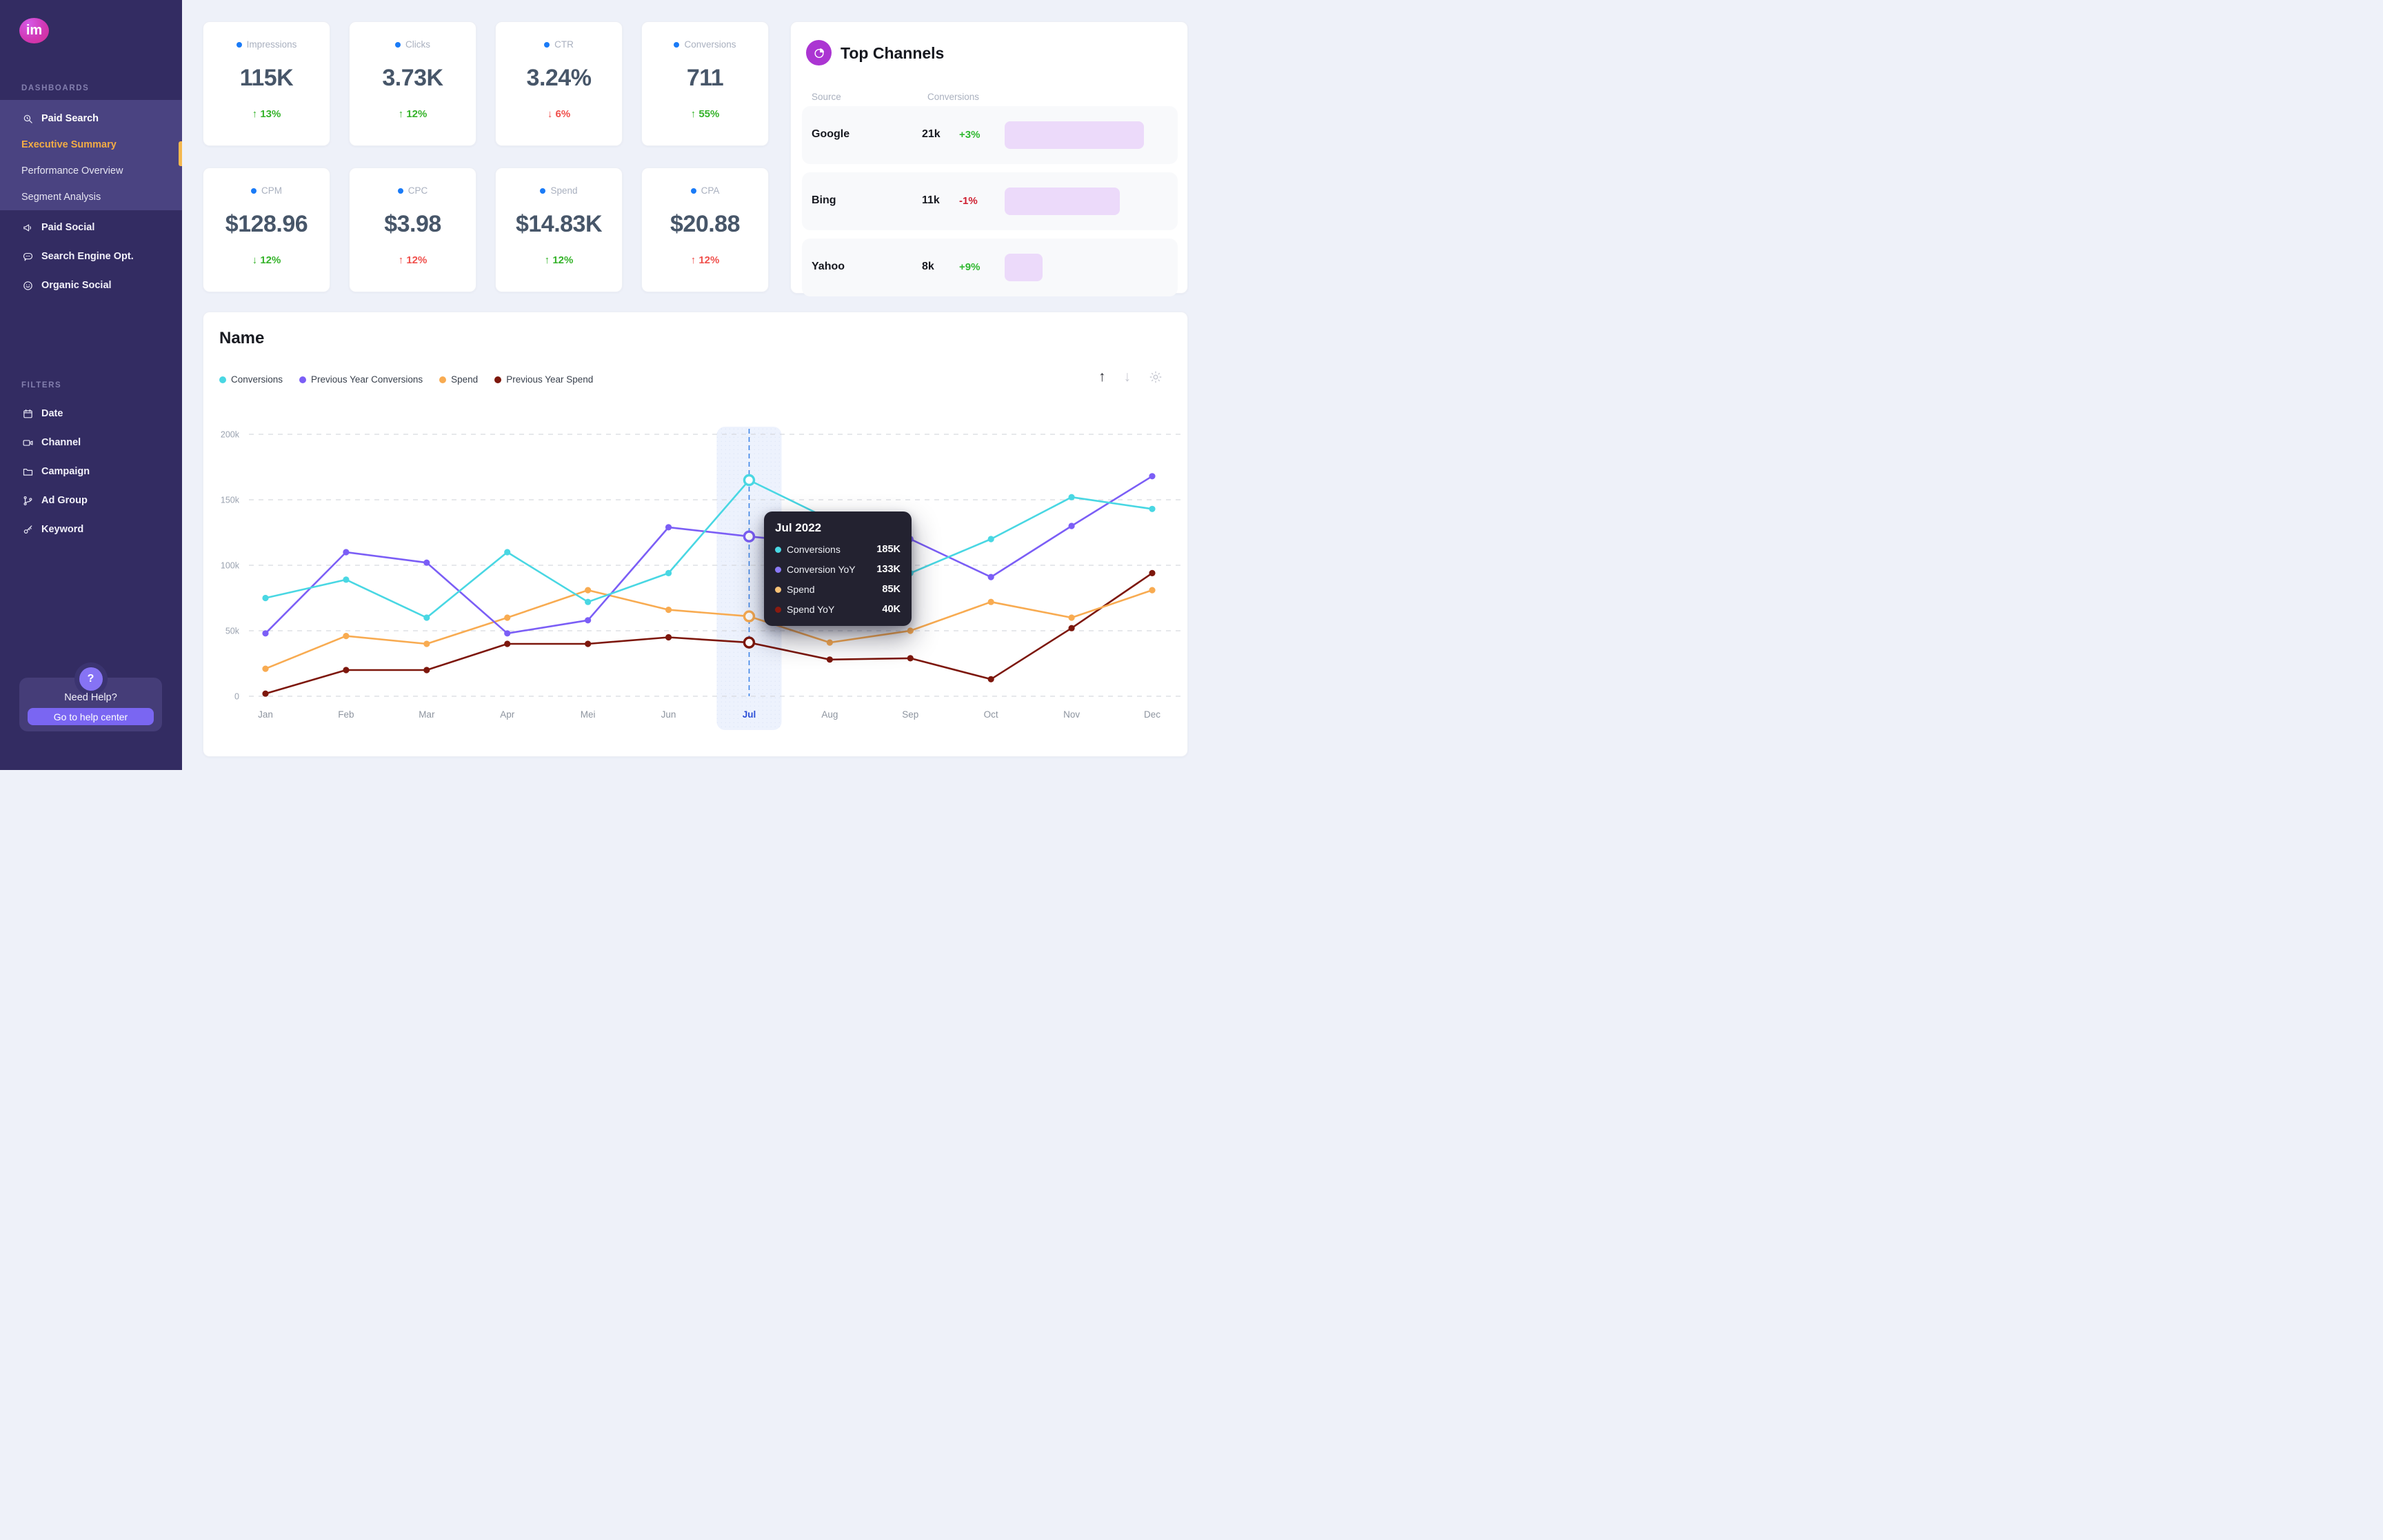 The height and width of the screenshot is (1540, 2383). I want to click on x-axis-label-jan: Jan, so click(265, 715).